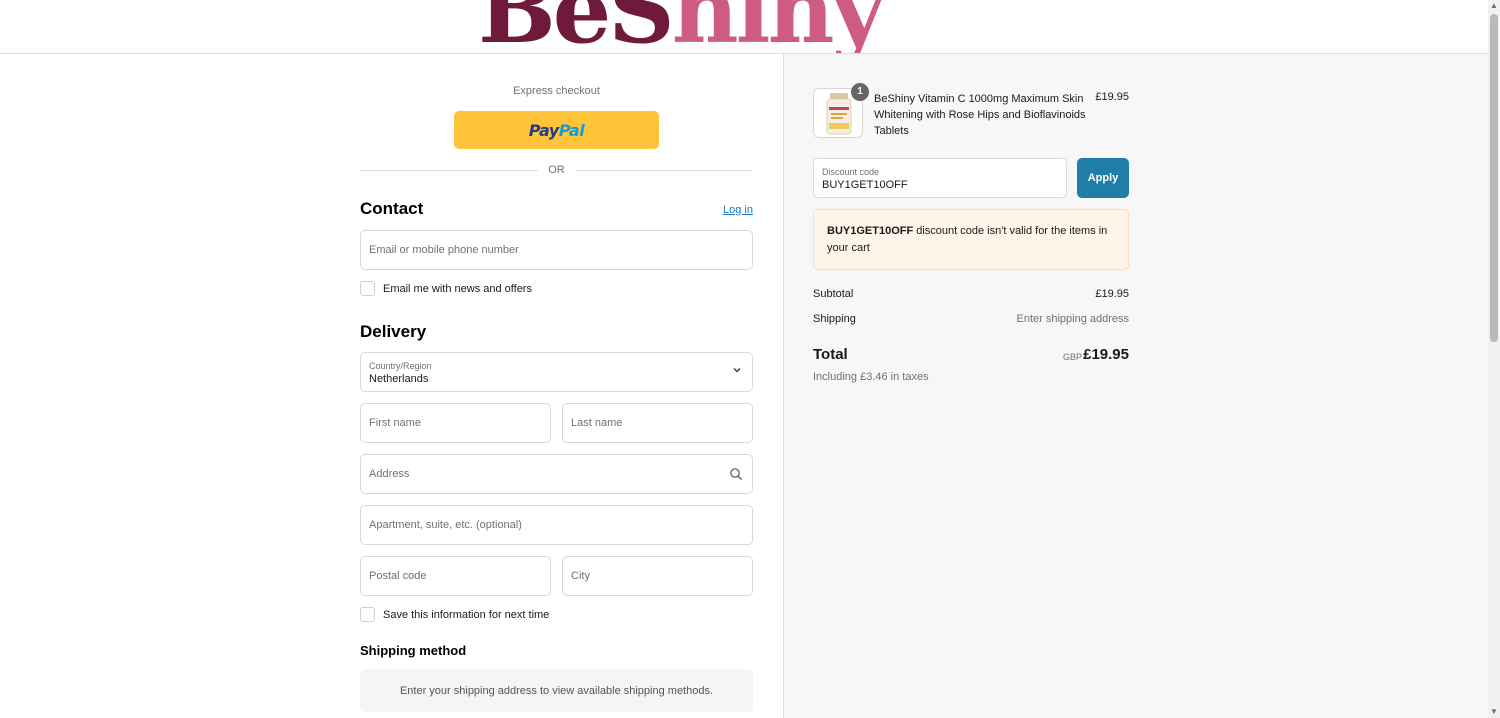  I want to click on save-info-checkbox-row: Save this information for next time, so click(454, 614).